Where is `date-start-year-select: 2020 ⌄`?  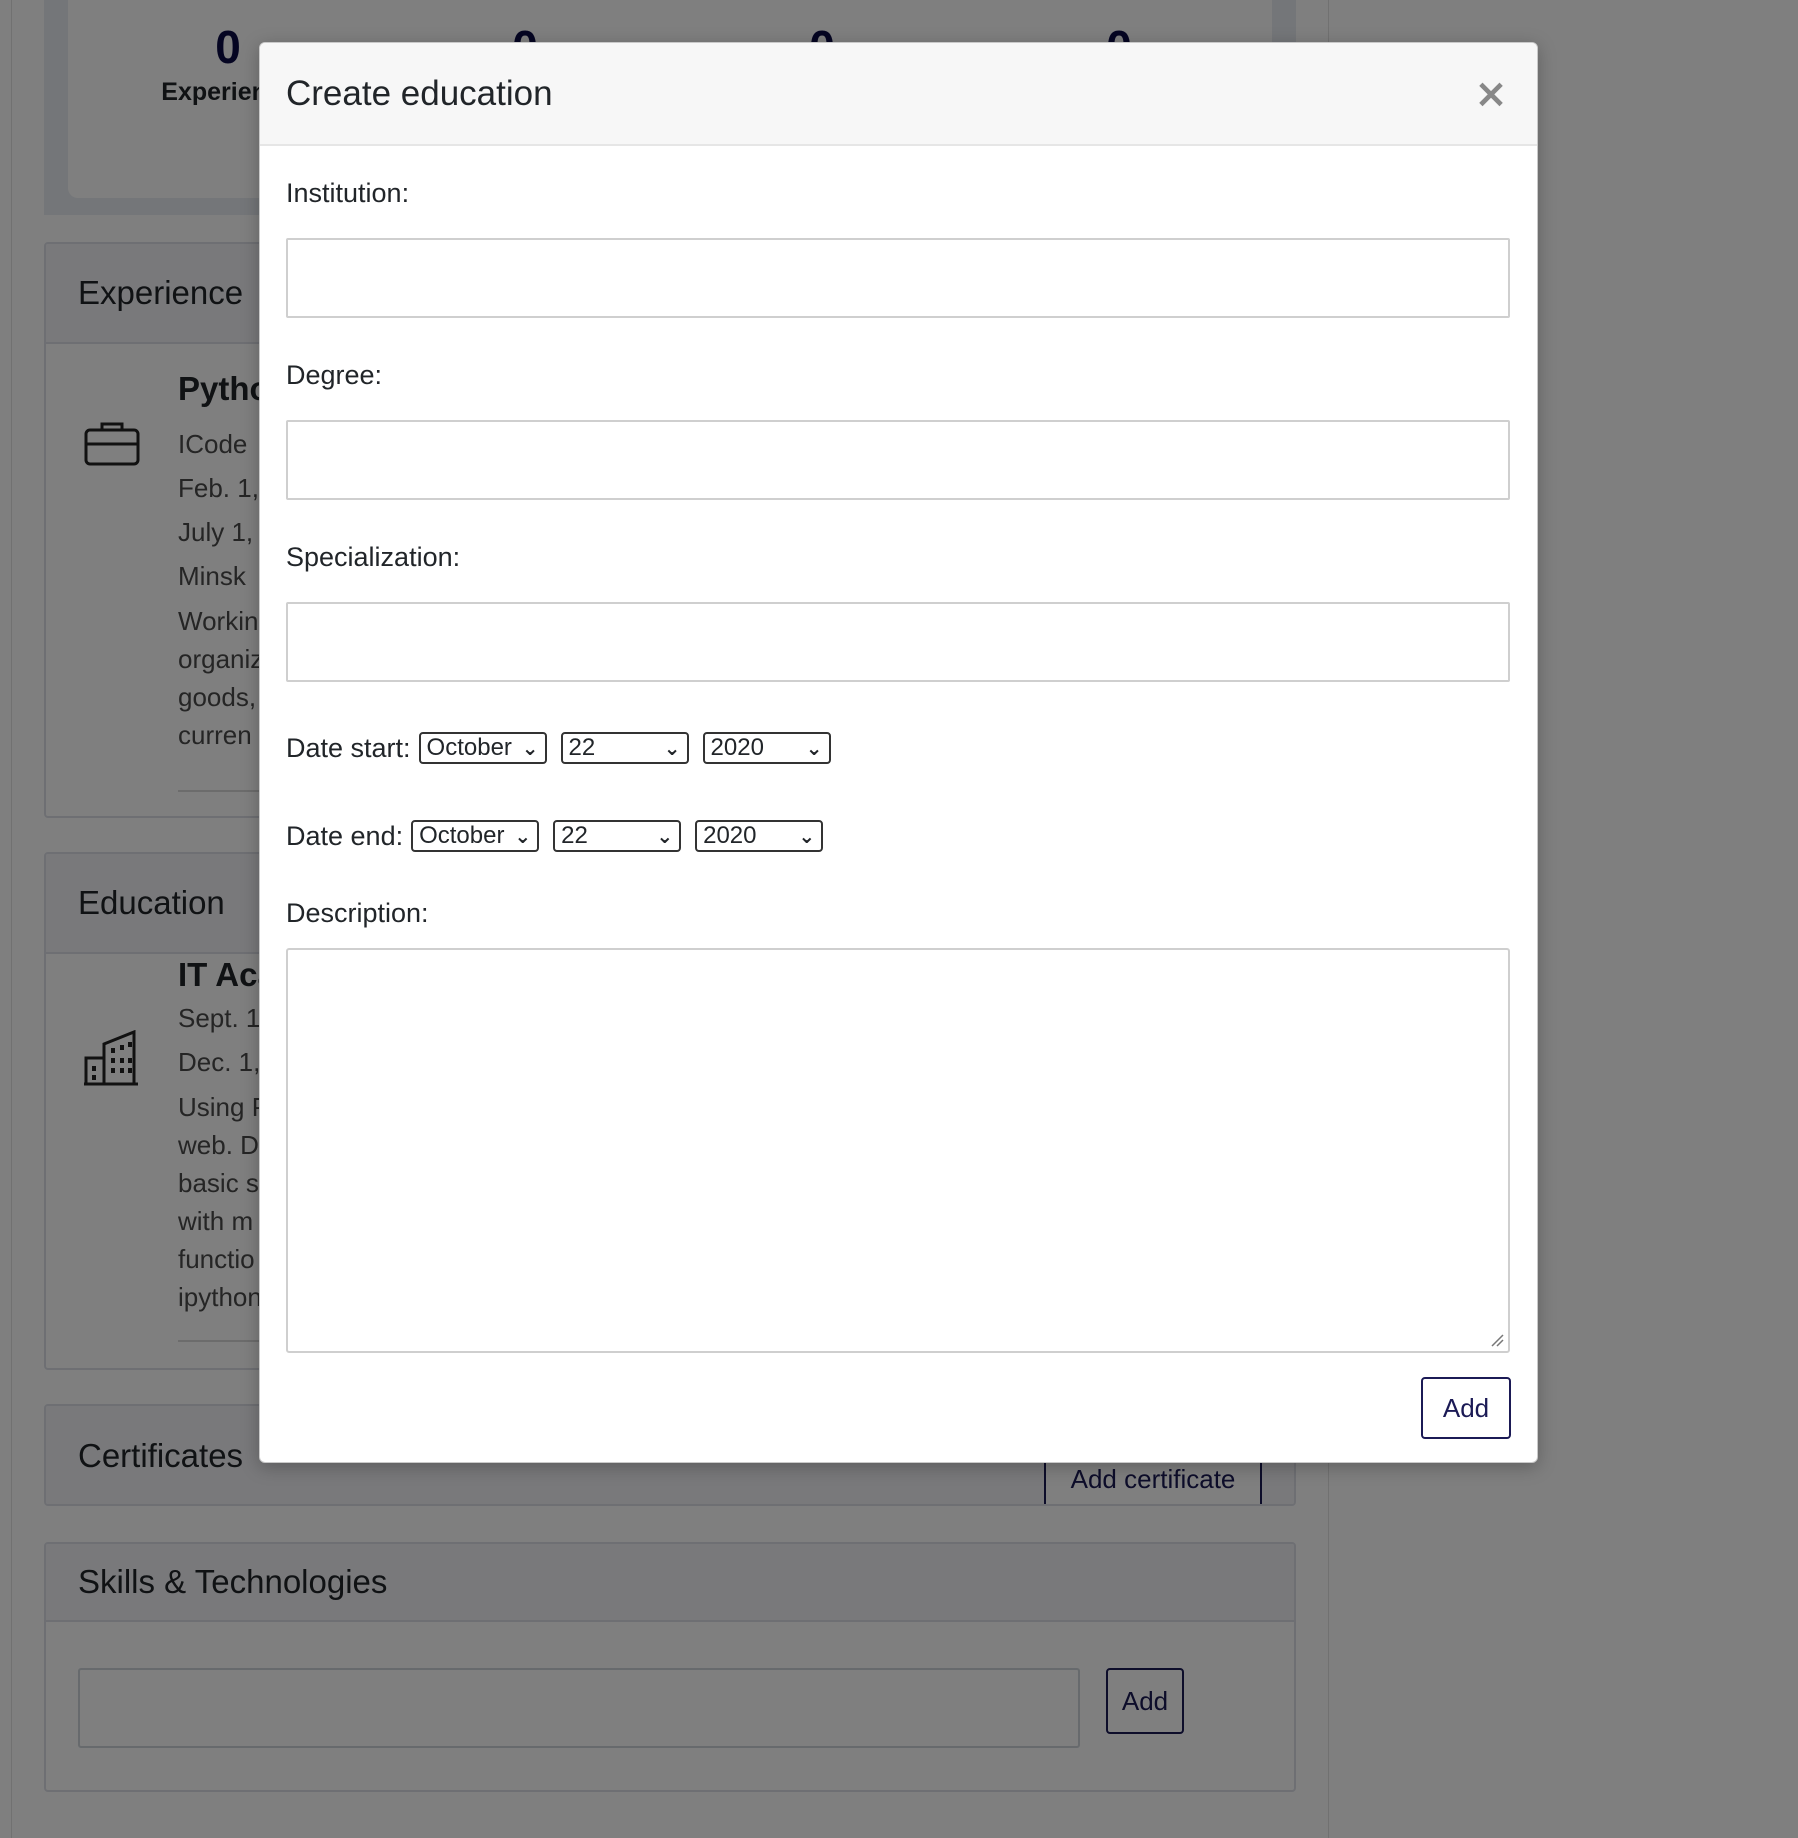
date-start-year-select: 2020 ⌄ is located at coordinates (766, 748).